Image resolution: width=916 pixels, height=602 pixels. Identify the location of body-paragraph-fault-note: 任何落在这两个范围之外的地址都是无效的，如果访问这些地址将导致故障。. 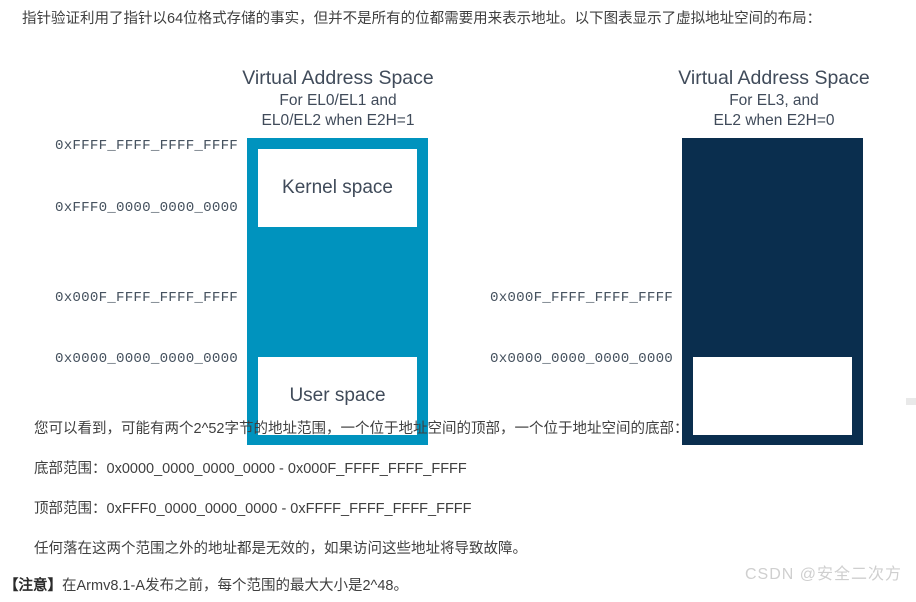
(280, 549).